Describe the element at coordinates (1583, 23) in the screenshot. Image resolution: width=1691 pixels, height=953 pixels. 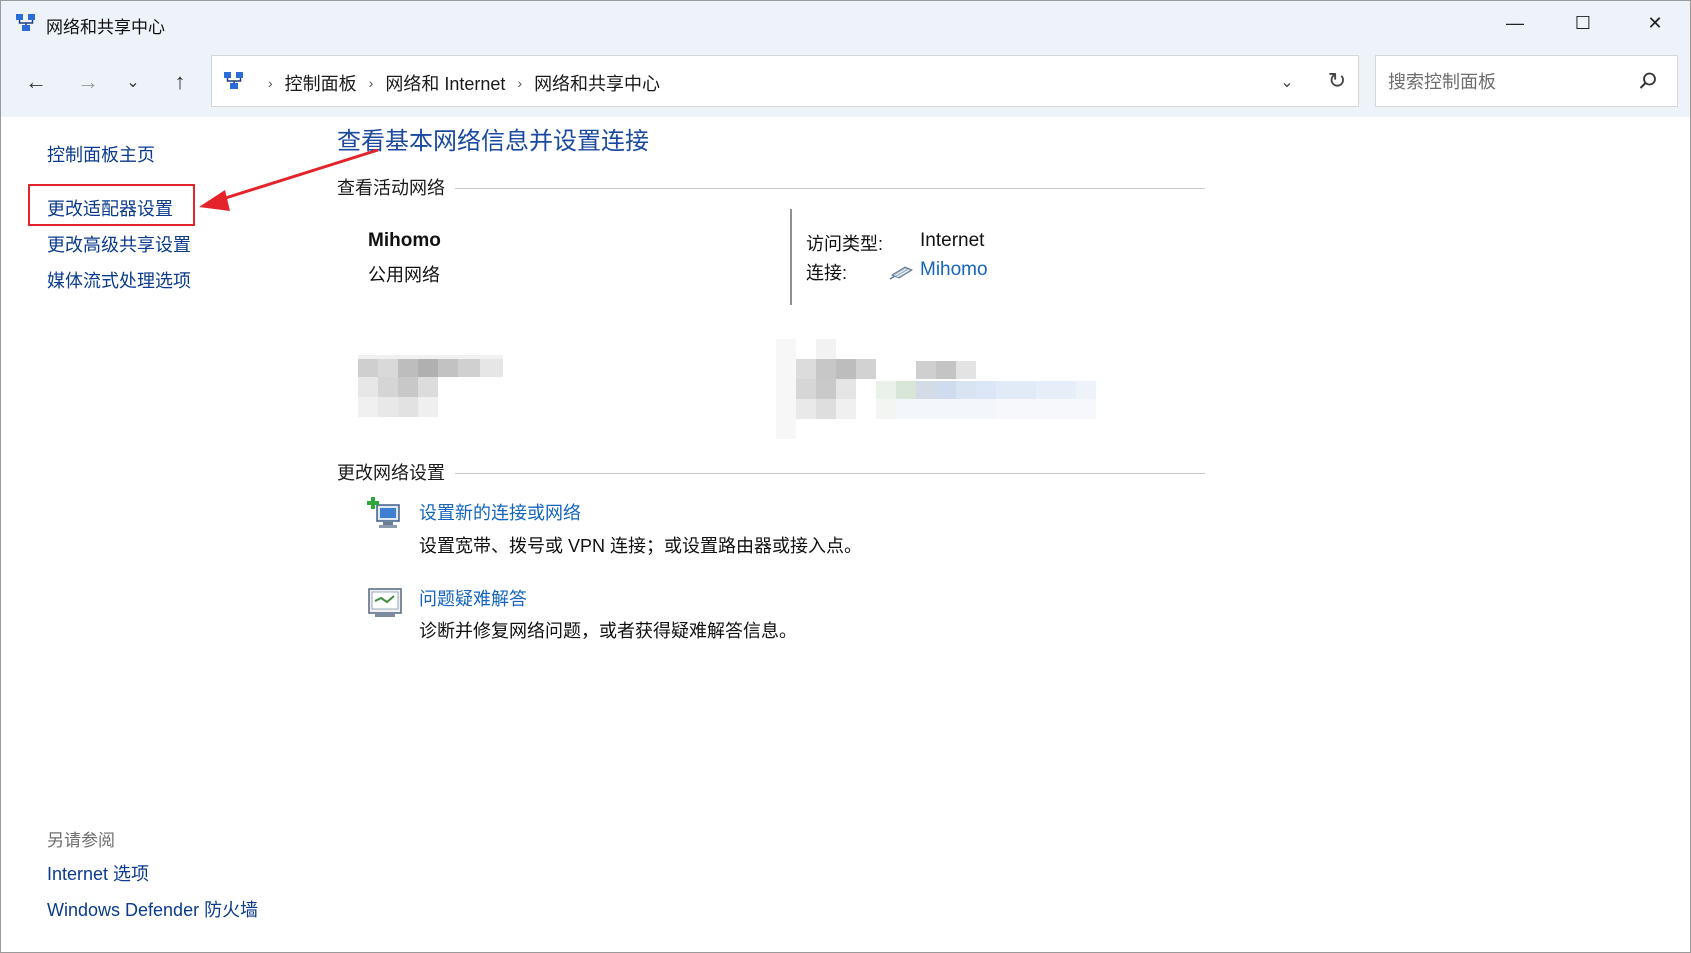
I see `maximize-button: ☐` at that location.